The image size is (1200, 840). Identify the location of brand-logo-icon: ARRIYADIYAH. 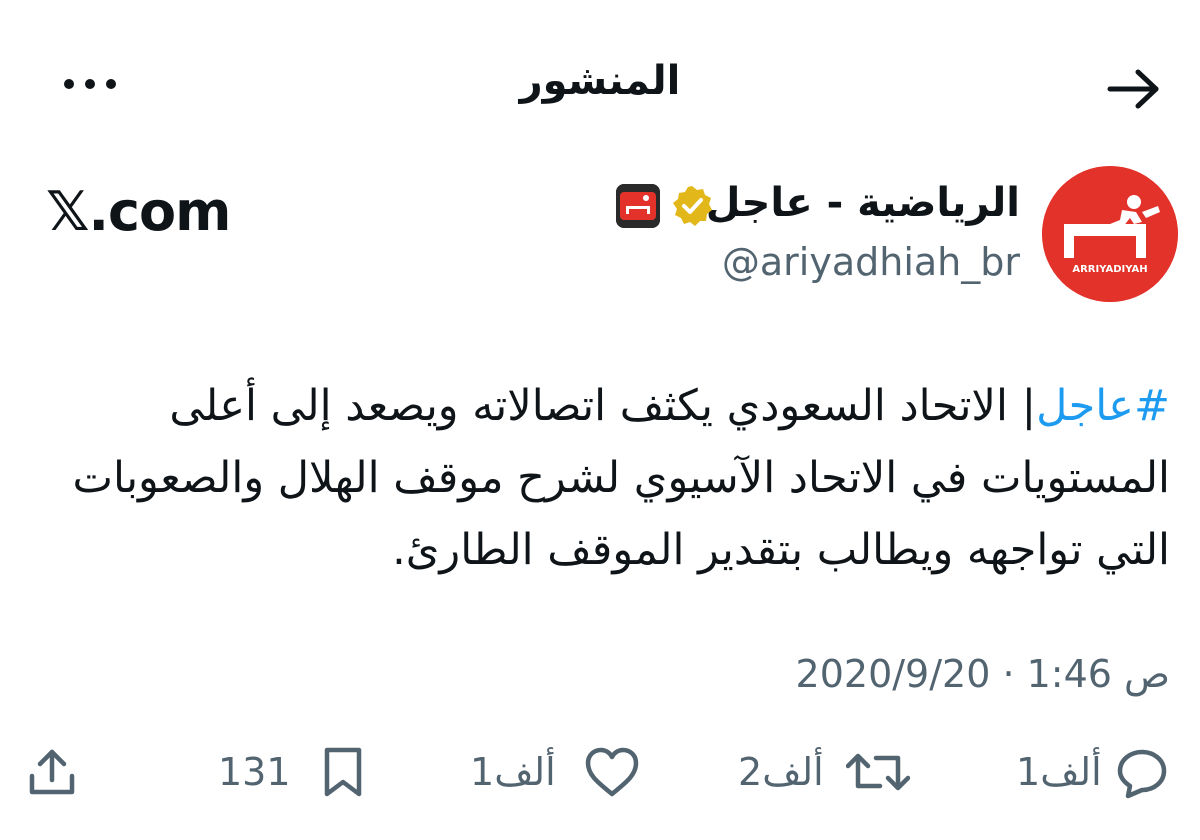
(1110, 234).